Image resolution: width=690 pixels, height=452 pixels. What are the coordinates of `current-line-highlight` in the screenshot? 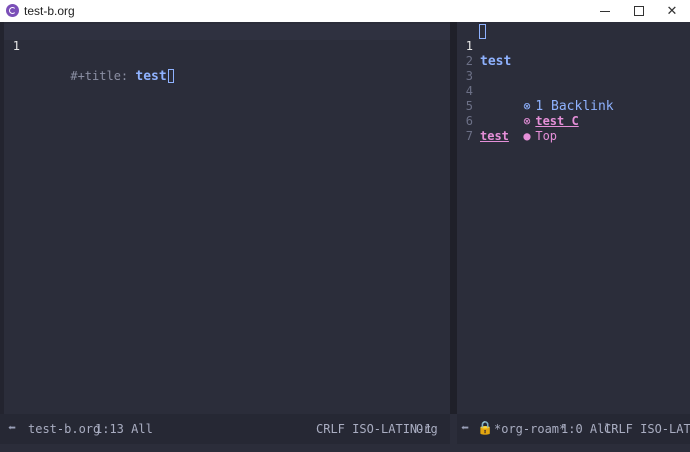 It's located at (227, 32).